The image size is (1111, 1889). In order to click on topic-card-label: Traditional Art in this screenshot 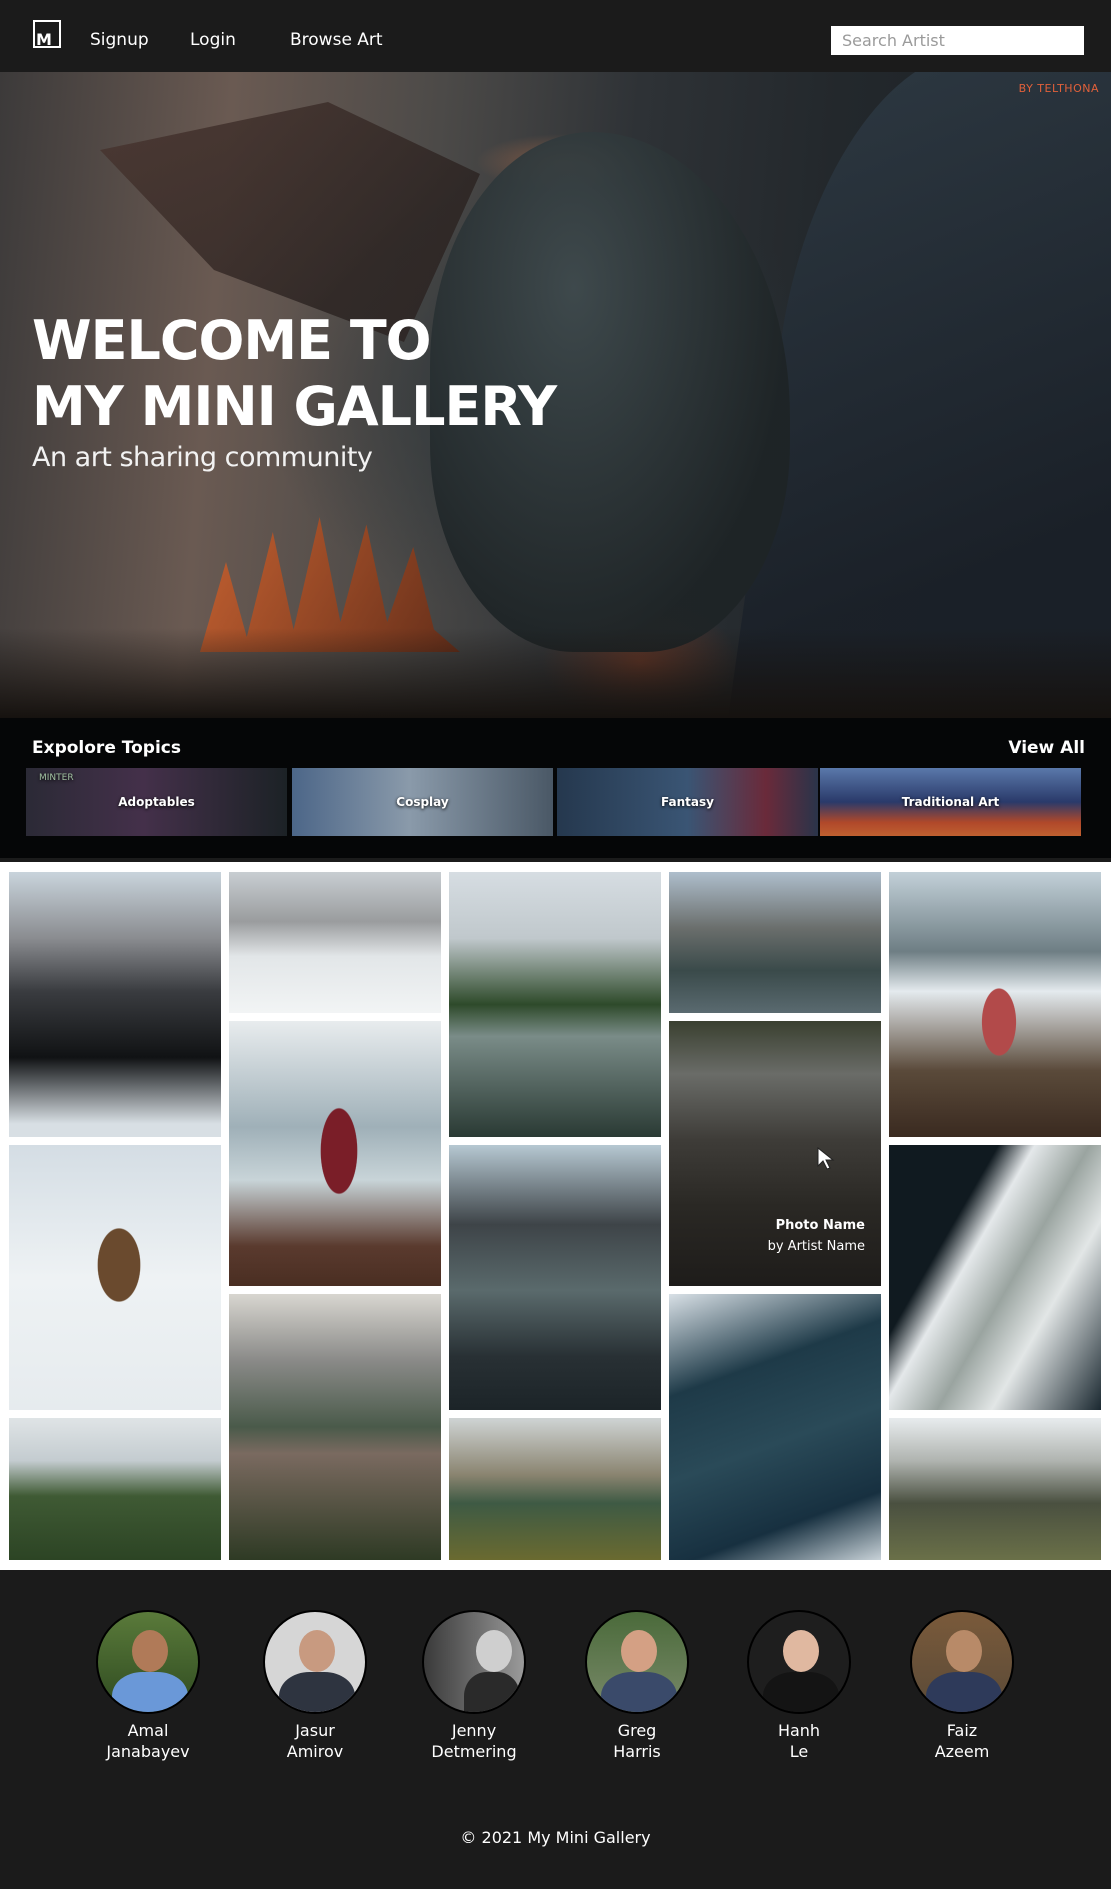, I will do `click(950, 802)`.